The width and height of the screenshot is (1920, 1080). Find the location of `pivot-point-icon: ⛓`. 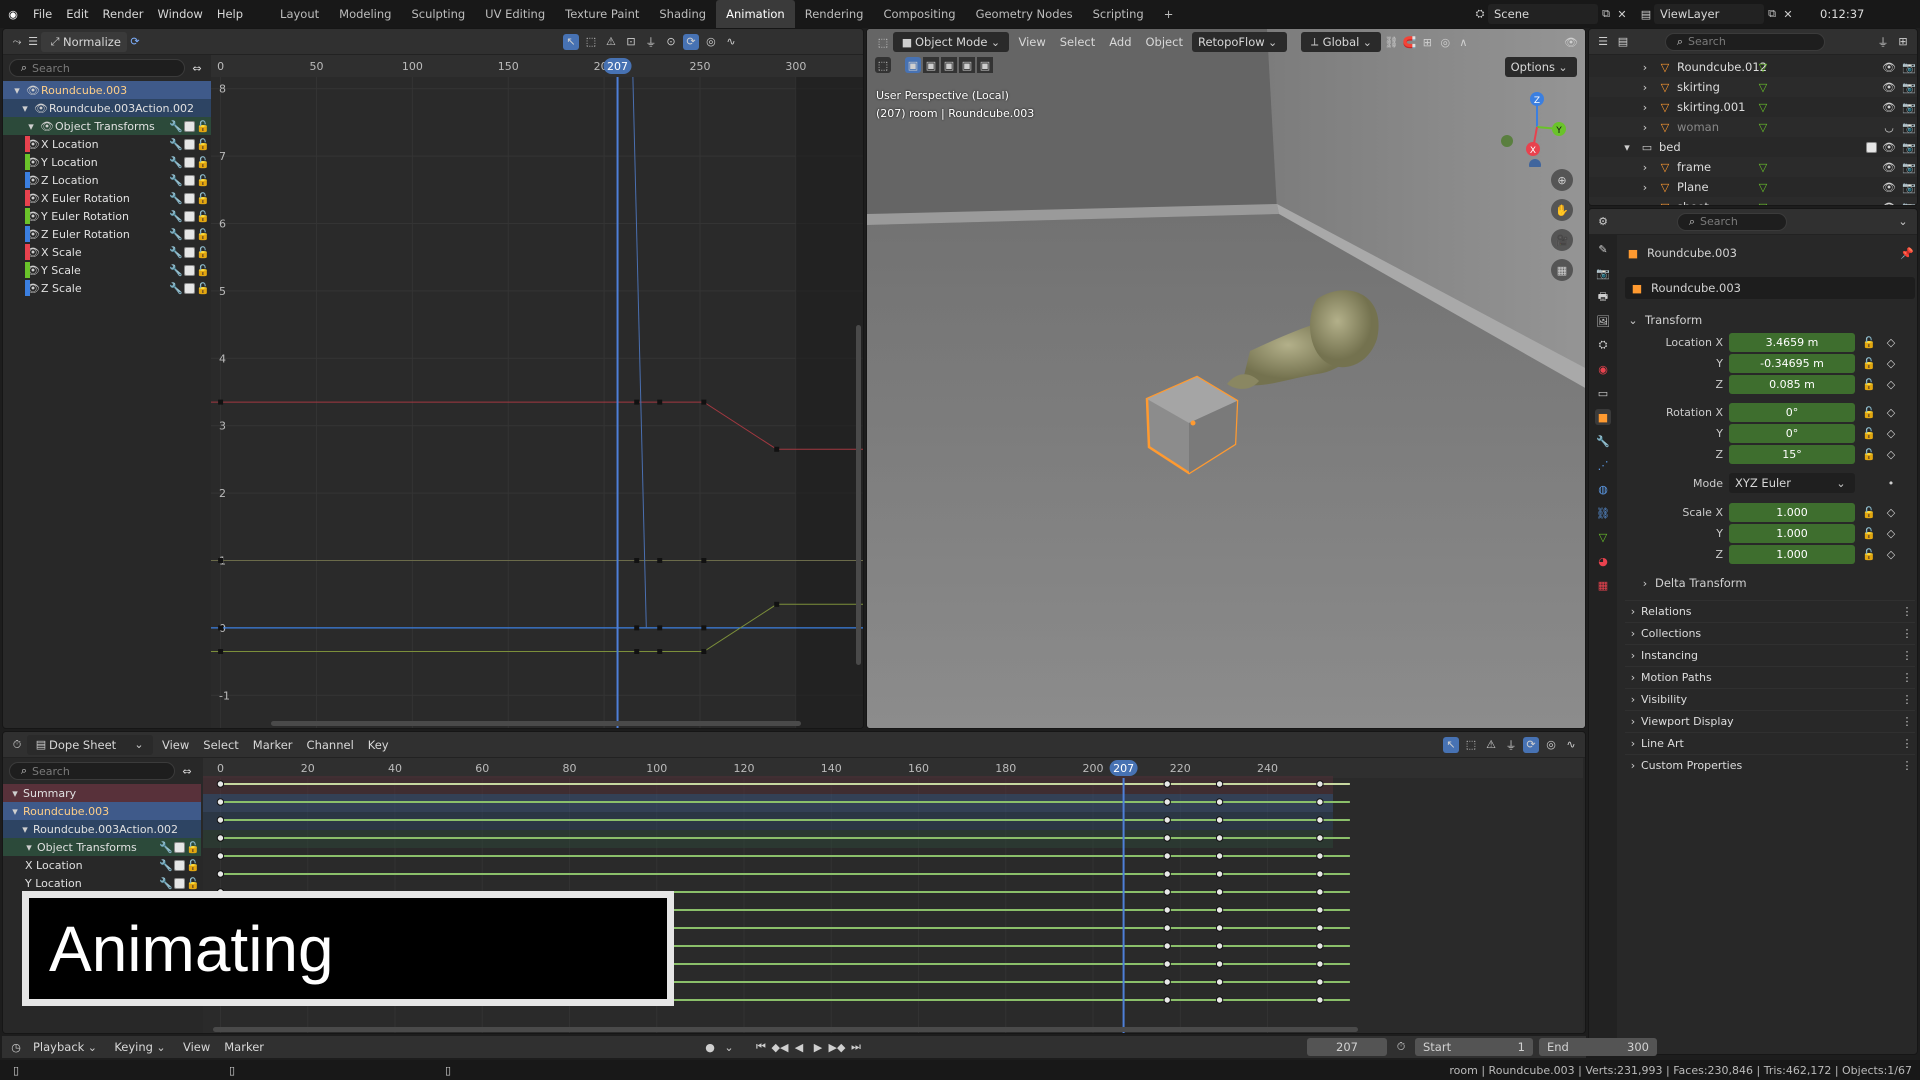

pivot-point-icon: ⛓ is located at coordinates (1391, 42).